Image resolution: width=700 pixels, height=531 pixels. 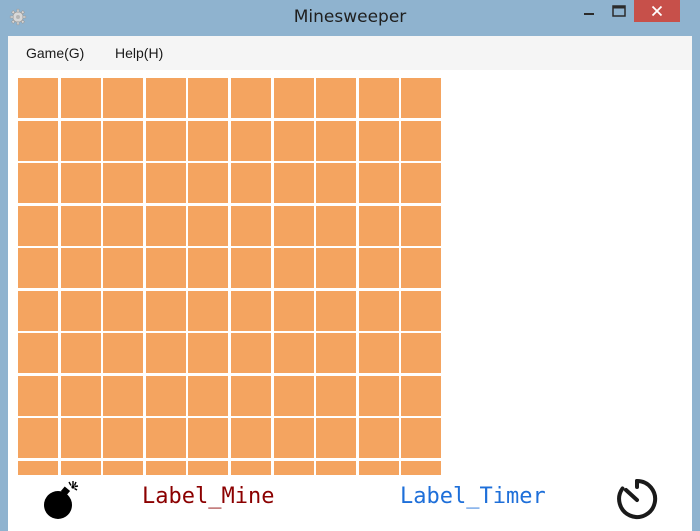 I want to click on menu-help: Help(H), so click(x=139, y=53).